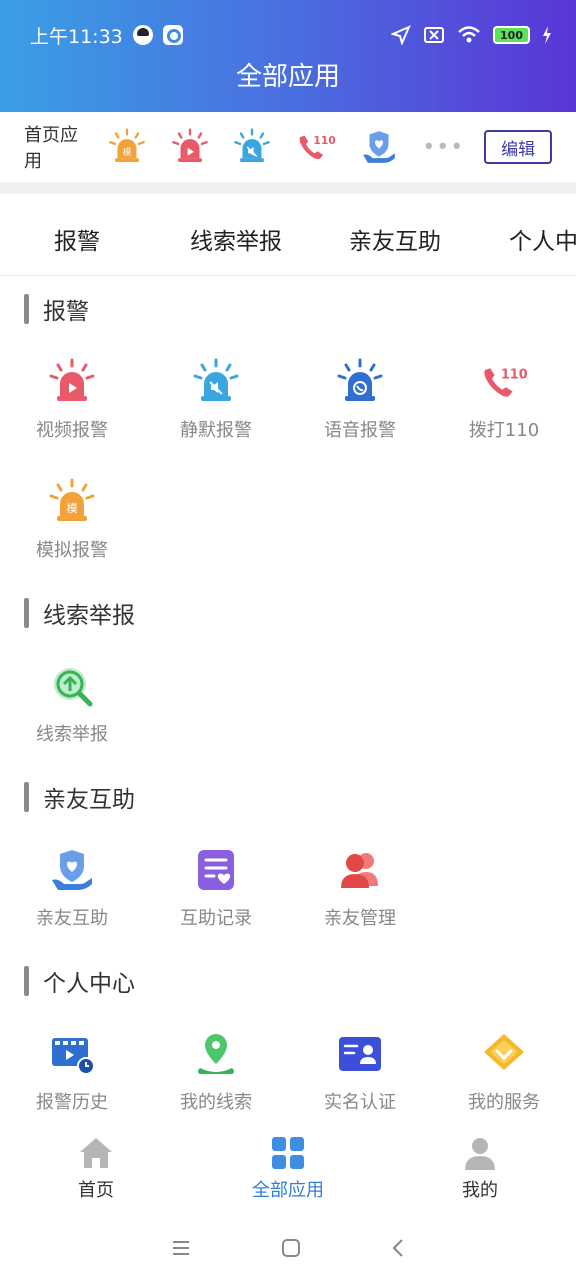 The height and width of the screenshot is (1280, 576). Describe the element at coordinates (236, 239) in the screenshot. I see `tab-clue-report: 线索举报` at that location.